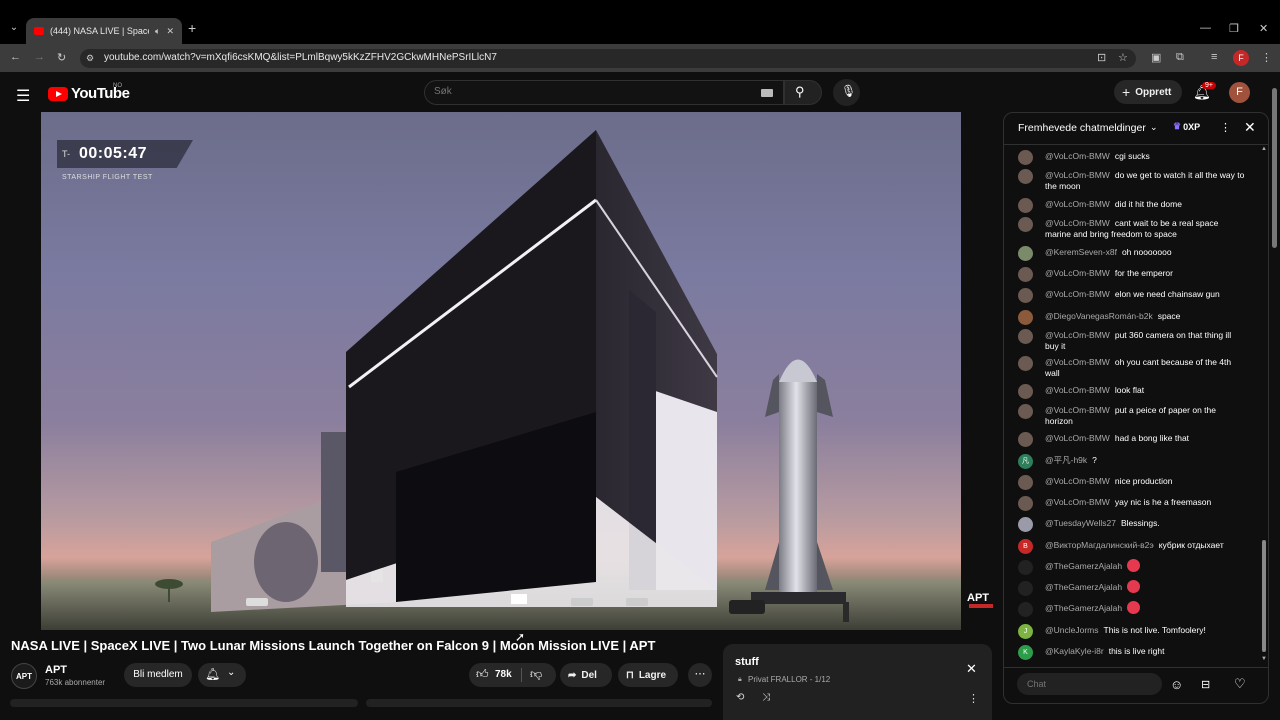  Describe the element at coordinates (1025, 631) in the screenshot. I see `chat-author-avatar: J` at that location.